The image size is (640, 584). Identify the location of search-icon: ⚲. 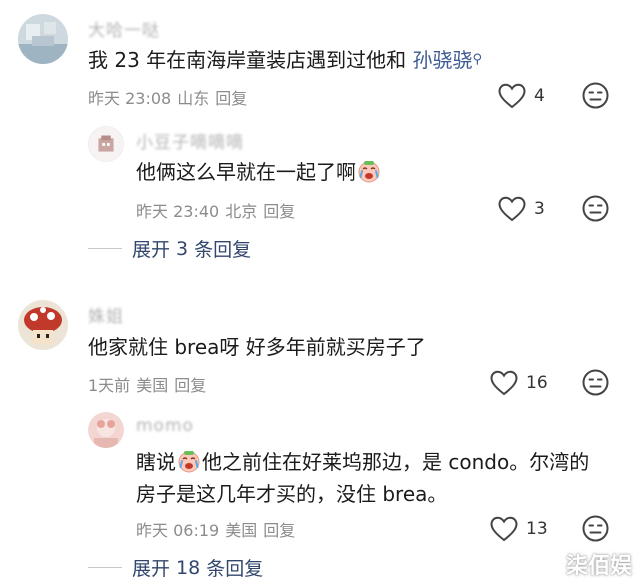
(477, 59).